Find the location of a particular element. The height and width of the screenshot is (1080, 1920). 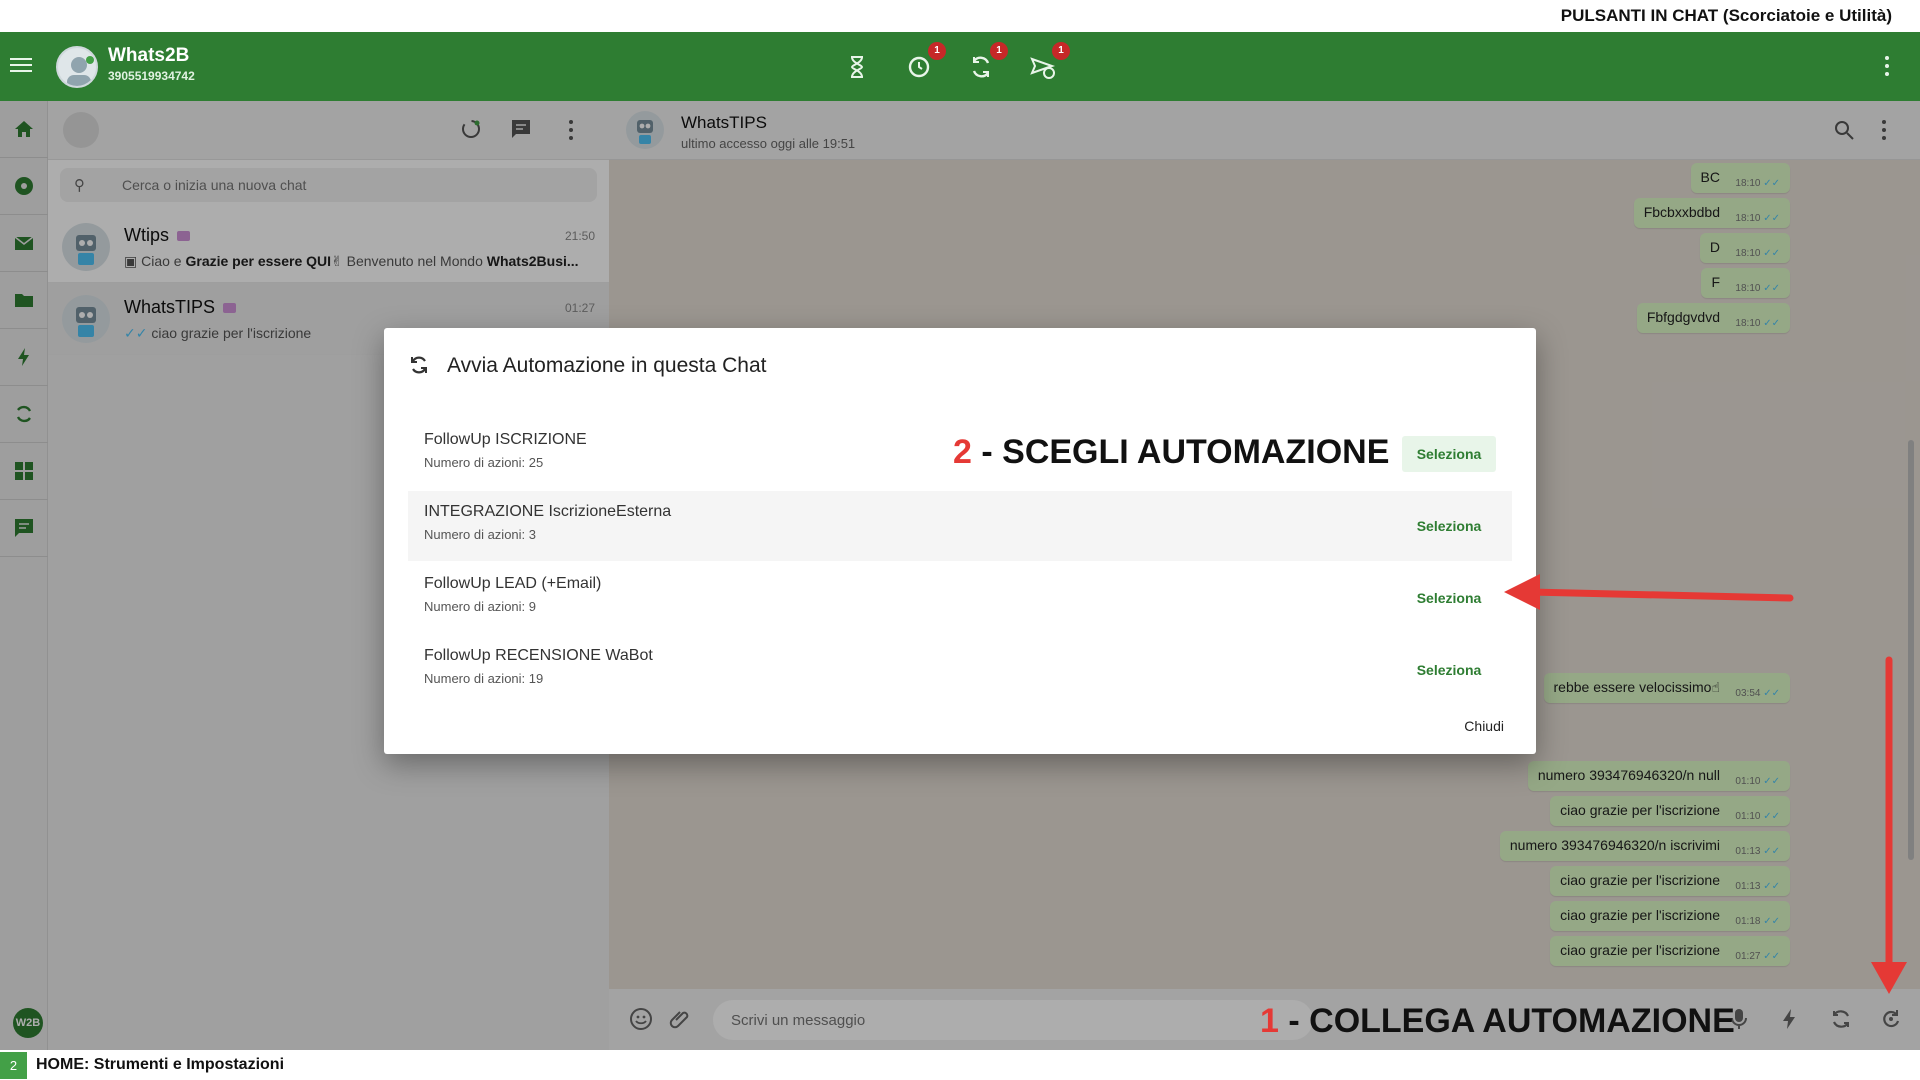

annotation-arrows is located at coordinates (1705, 784).